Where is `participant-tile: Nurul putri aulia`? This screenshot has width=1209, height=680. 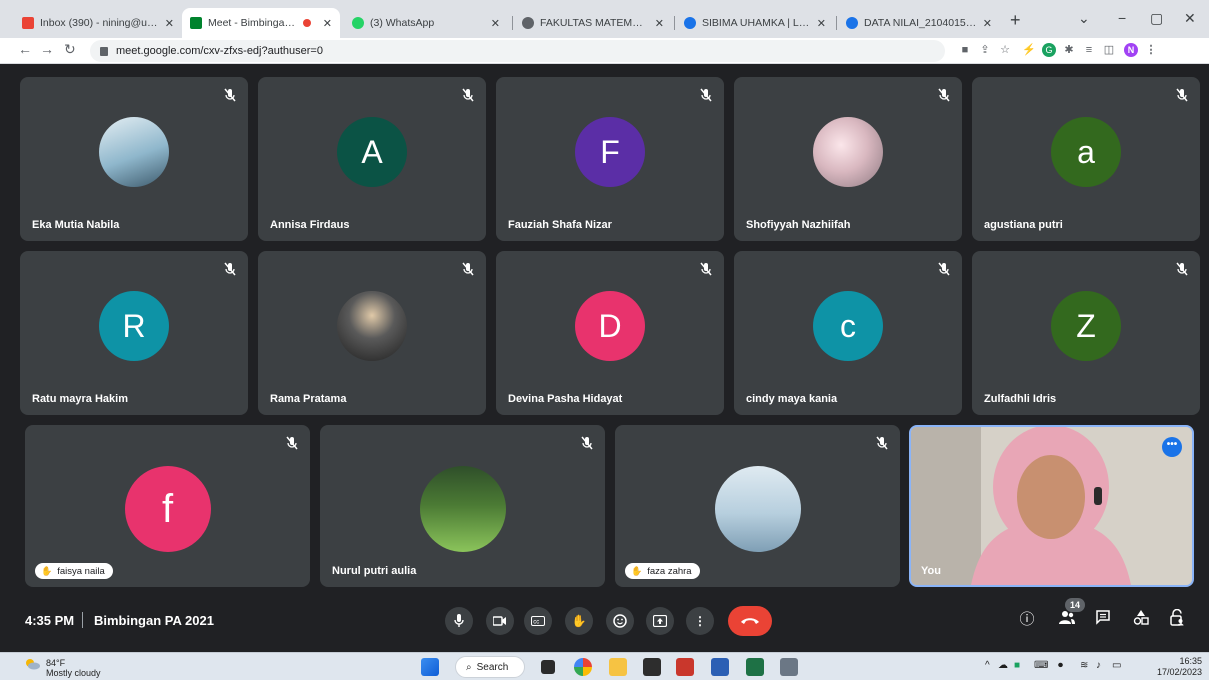
participant-tile: Nurul putri aulia is located at coordinates (462, 506).